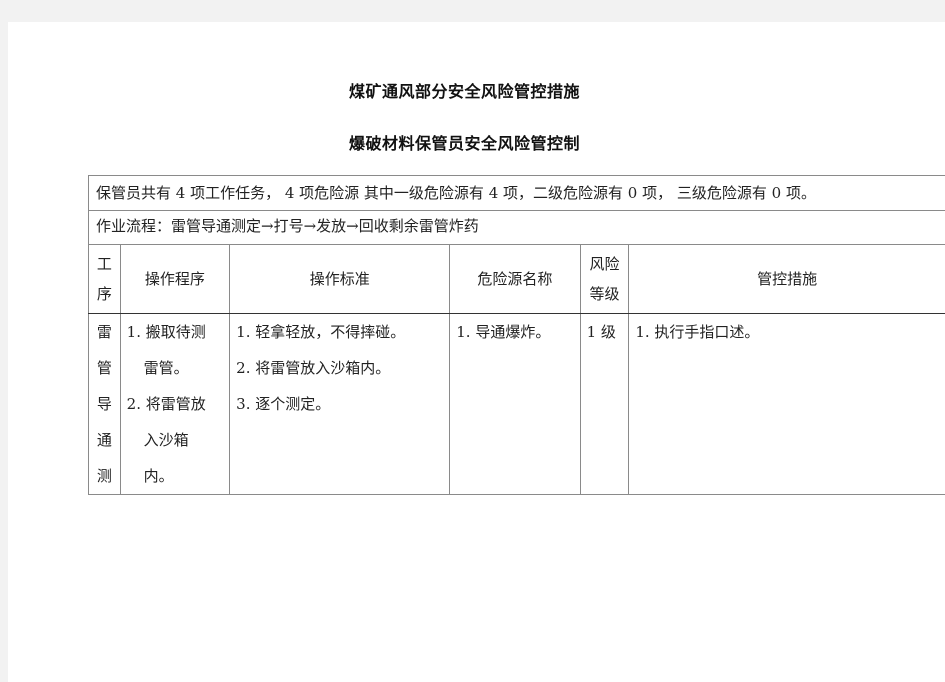  Describe the element at coordinates (605, 264) in the screenshot. I see `header-level-line: 风险` at that location.